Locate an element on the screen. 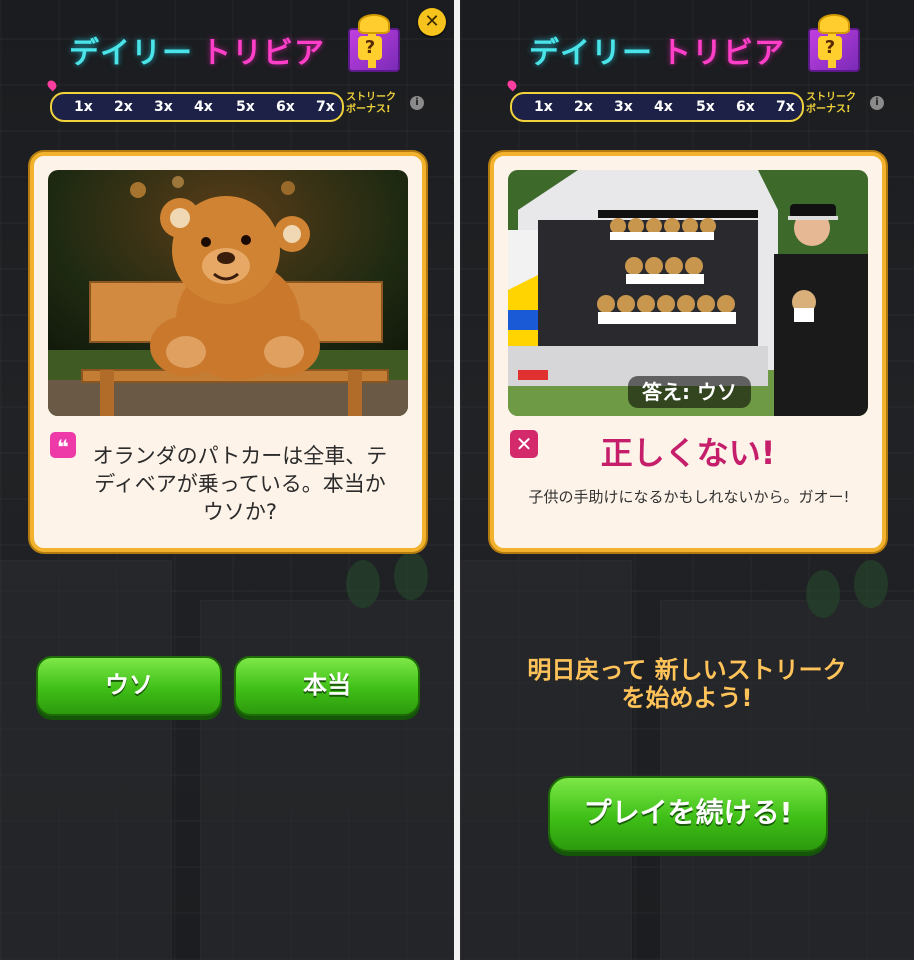  teddy-bear-photo is located at coordinates (228, 293).